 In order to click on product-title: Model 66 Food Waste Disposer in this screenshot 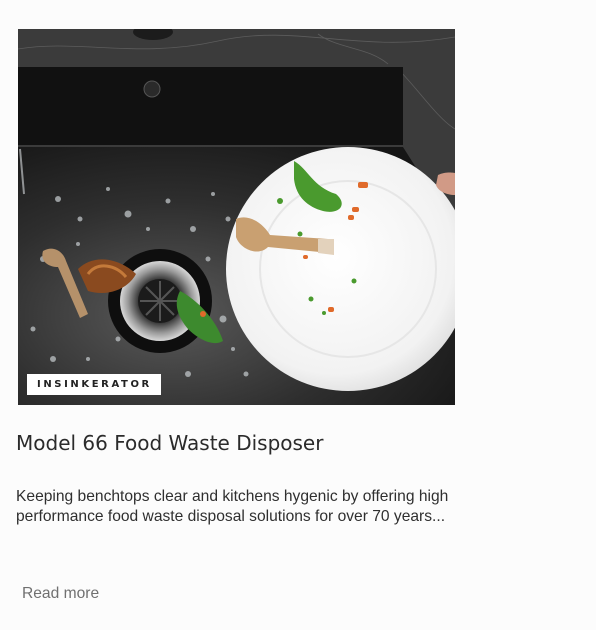, I will do `click(169, 443)`.